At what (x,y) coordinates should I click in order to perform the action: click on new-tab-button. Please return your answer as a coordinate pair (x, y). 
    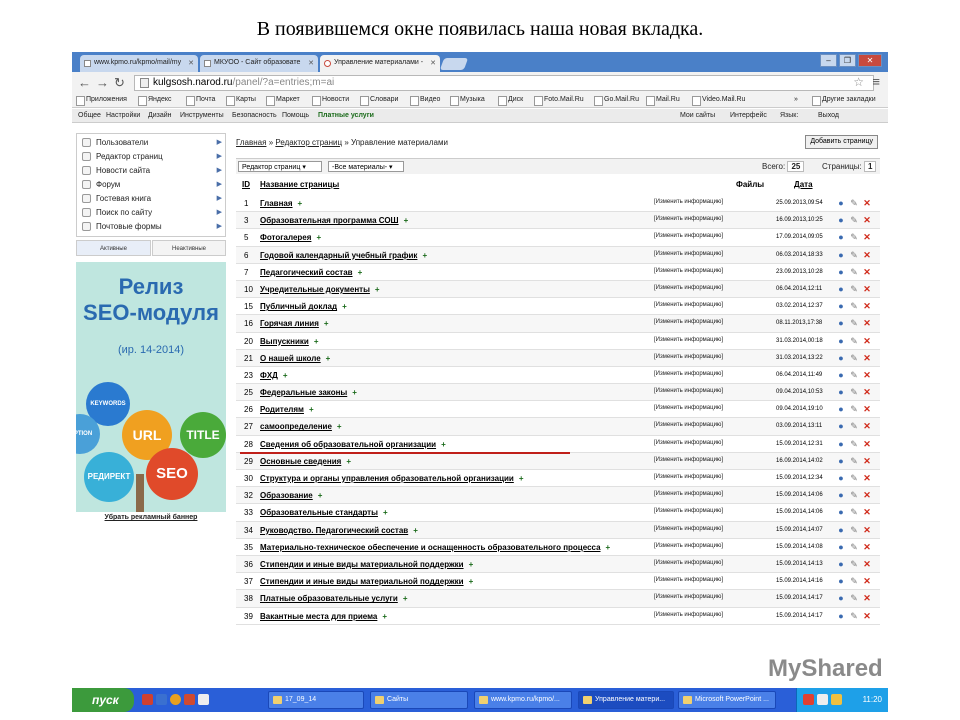
    Looking at the image, I should click on (454, 64).